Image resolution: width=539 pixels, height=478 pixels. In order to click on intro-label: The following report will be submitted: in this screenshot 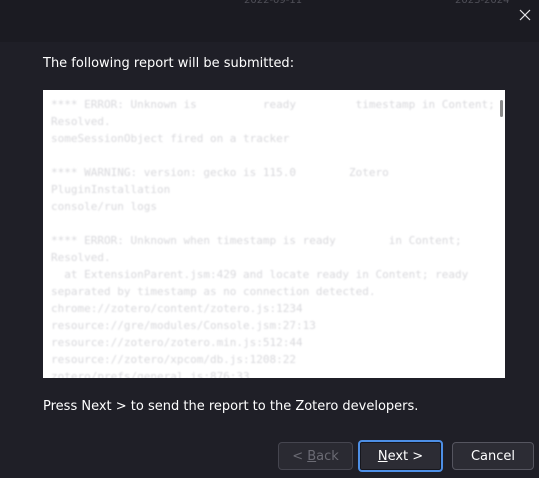, I will do `click(169, 63)`.